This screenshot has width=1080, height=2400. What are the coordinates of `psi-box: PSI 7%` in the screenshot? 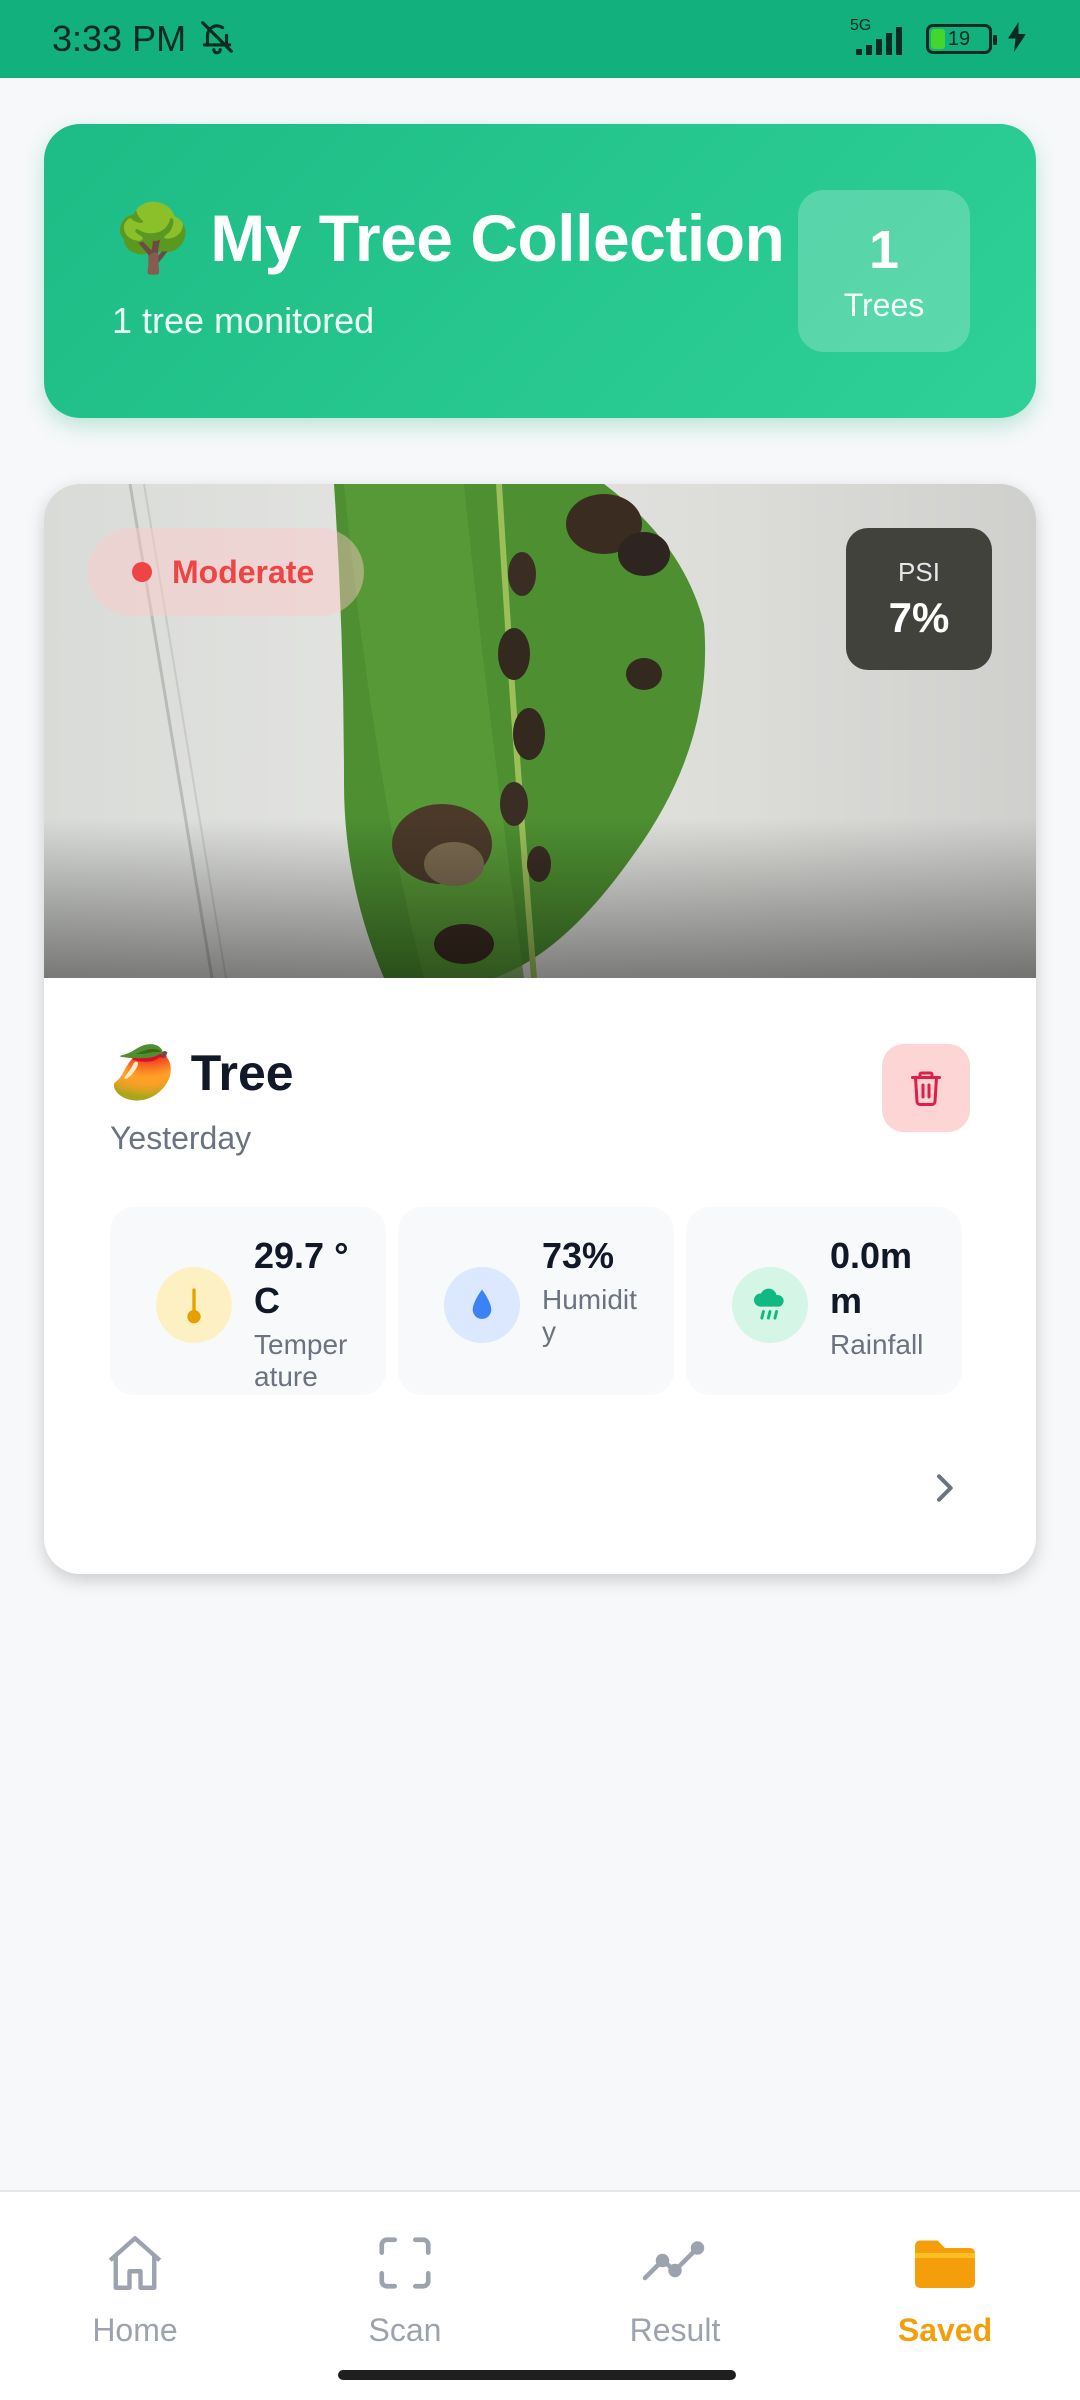 It's located at (919, 599).